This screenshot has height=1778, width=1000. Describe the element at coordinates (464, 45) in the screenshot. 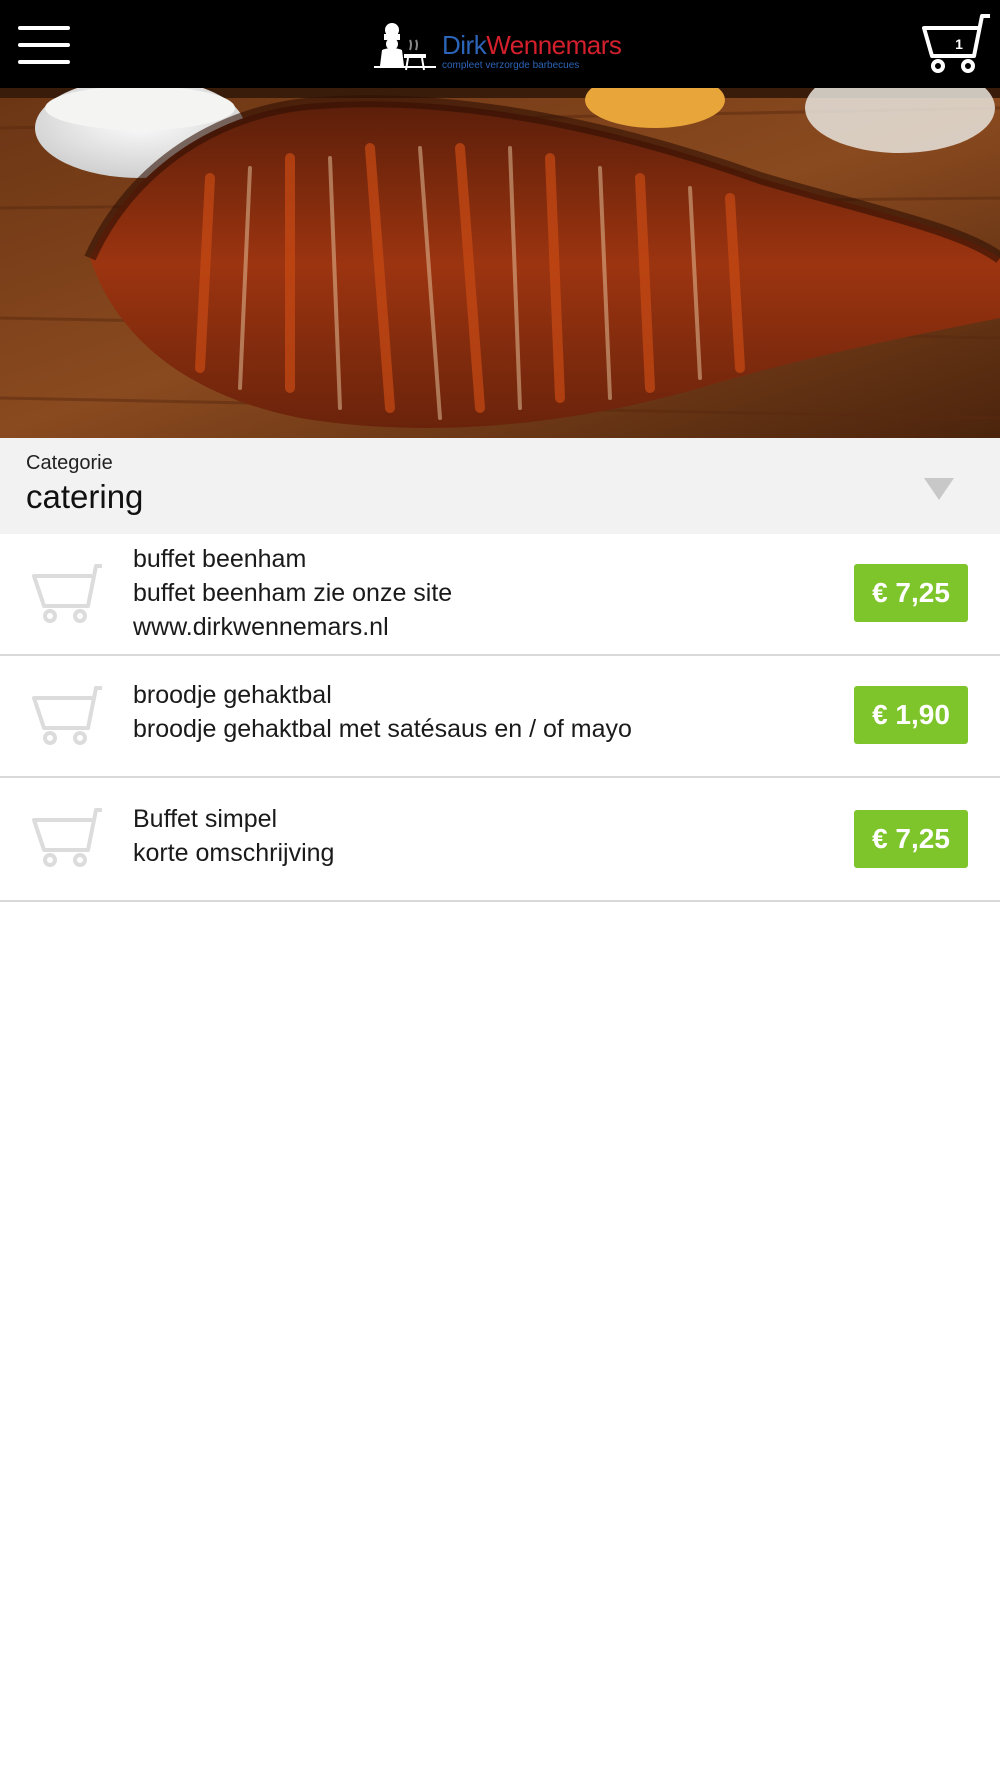

I see `brand-name-first: Dirk` at that location.